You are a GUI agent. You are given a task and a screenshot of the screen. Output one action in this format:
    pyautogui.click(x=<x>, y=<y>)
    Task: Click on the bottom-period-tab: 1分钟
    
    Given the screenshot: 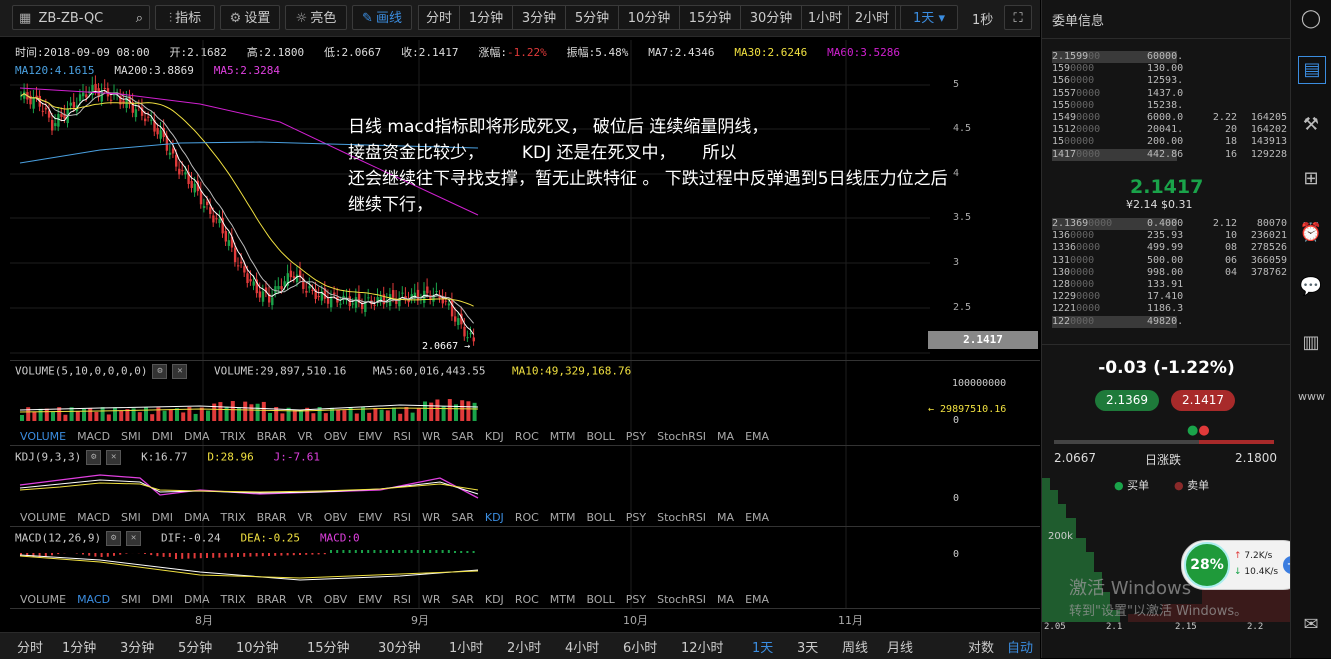 What is the action you would take?
    pyautogui.click(x=79, y=646)
    